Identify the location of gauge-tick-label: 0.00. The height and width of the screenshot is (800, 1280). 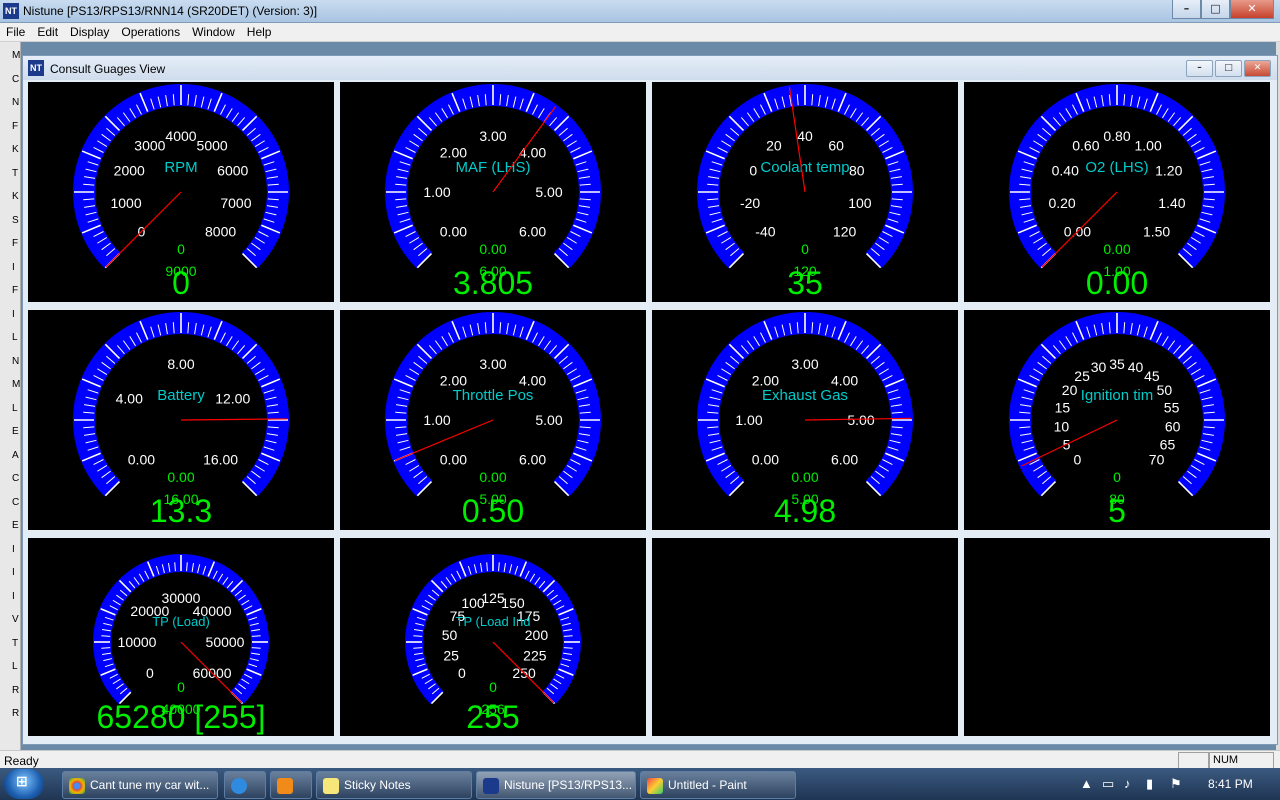
(453, 232).